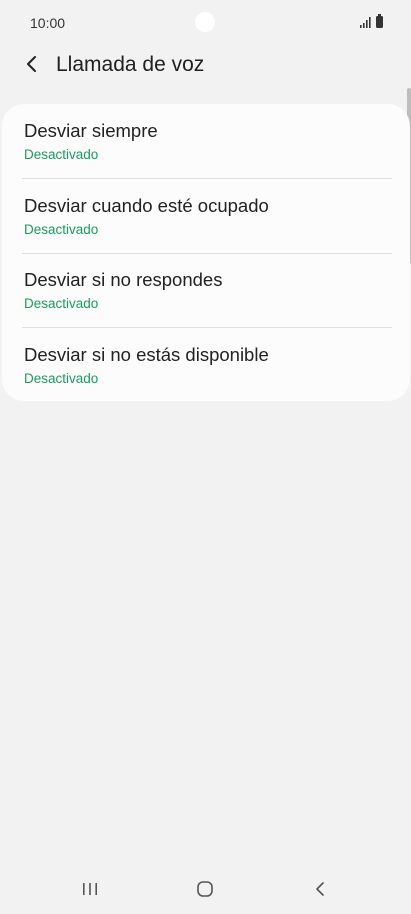 The height and width of the screenshot is (914, 411). Describe the element at coordinates (91, 130) in the screenshot. I see `list-item-title: Desviar siempre` at that location.